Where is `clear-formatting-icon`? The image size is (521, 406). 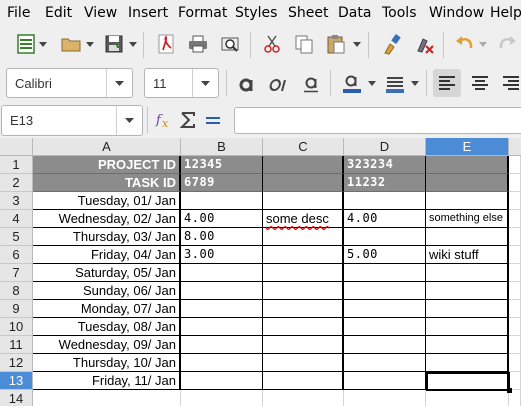
clear-formatting-icon is located at coordinates (424, 44).